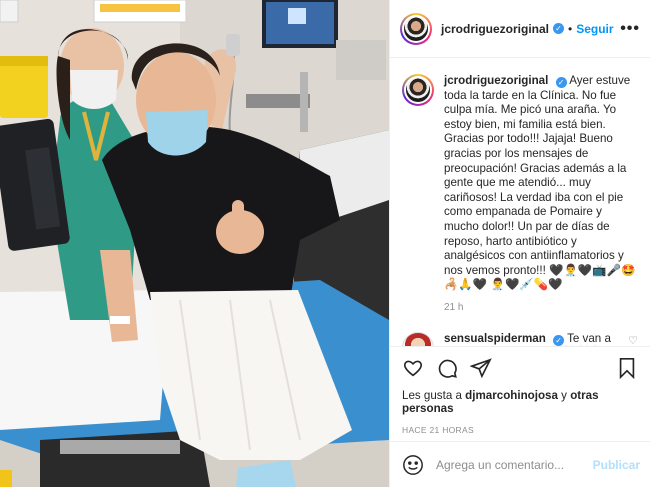 The width and height of the screenshot is (650, 487). What do you see at coordinates (564, 395) in the screenshot?
I see `likes-middle: y` at bounding box center [564, 395].